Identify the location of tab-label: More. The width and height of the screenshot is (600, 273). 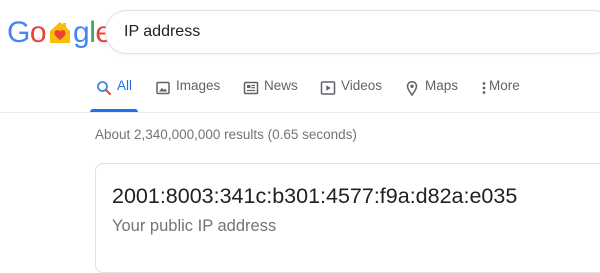
(504, 85).